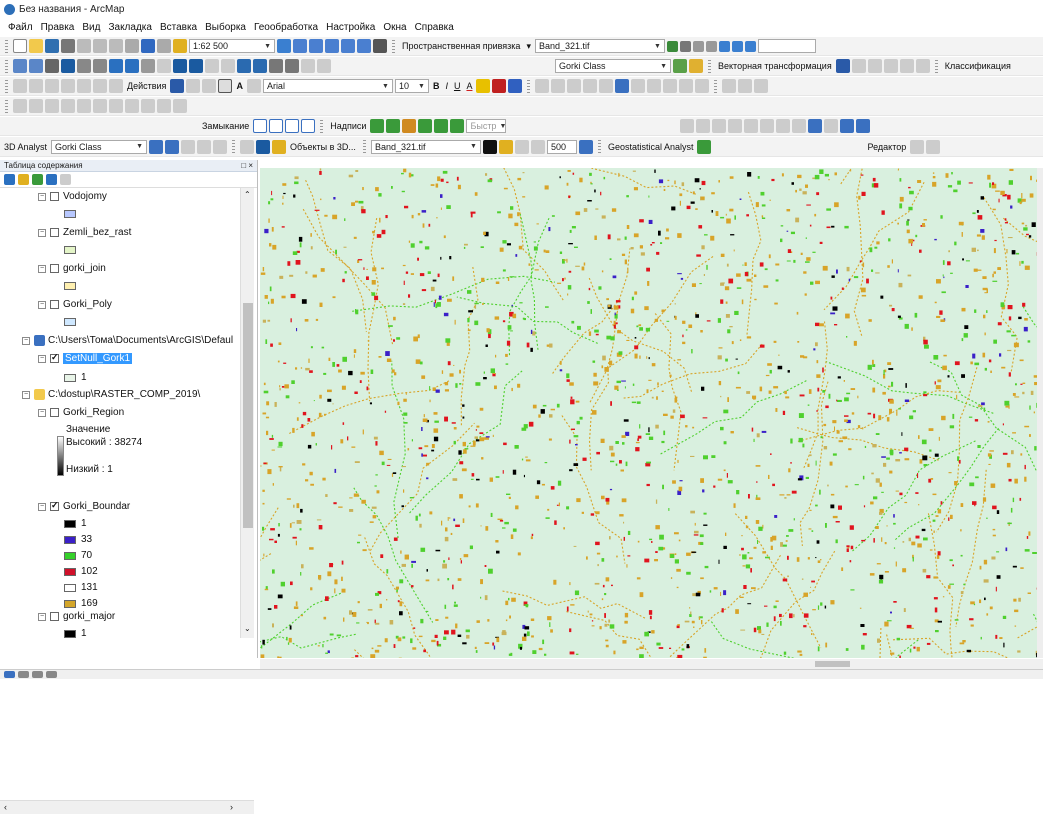 The width and height of the screenshot is (1043, 814). What do you see at coordinates (84, 506) in the screenshot?
I see `layer-gorki-boundar: −Gorki_Boundar` at bounding box center [84, 506].